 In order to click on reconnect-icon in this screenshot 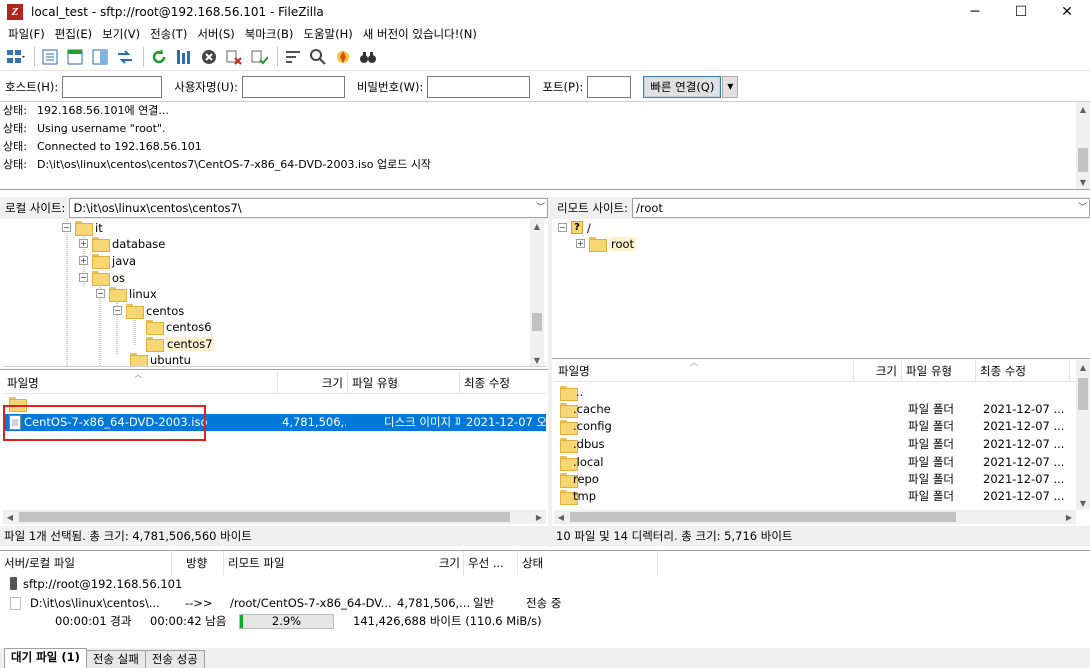, I will do `click(259, 57)`.